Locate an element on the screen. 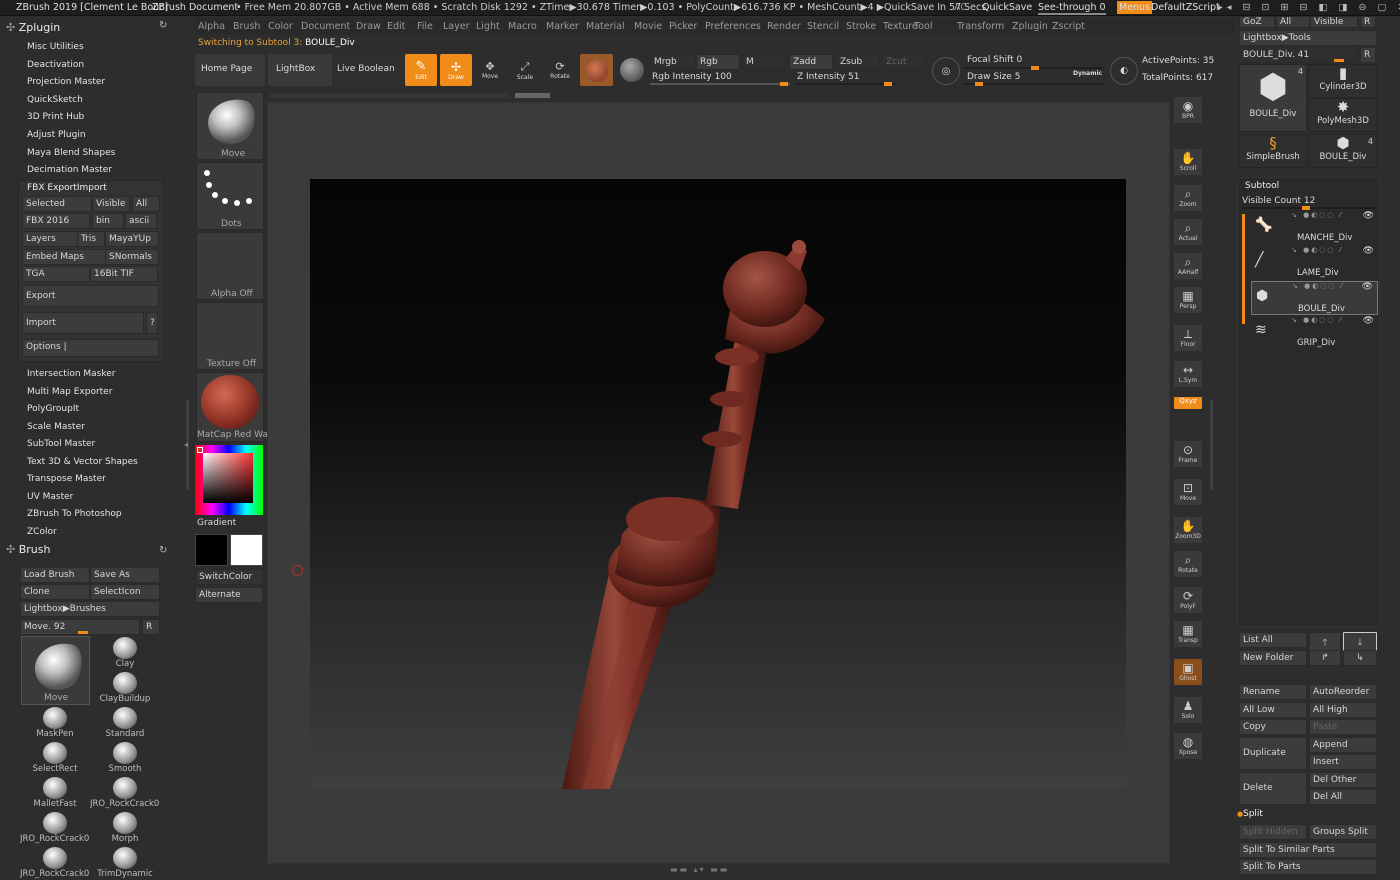  scale-mode-button: ⤢ Scale is located at coordinates (525, 70).